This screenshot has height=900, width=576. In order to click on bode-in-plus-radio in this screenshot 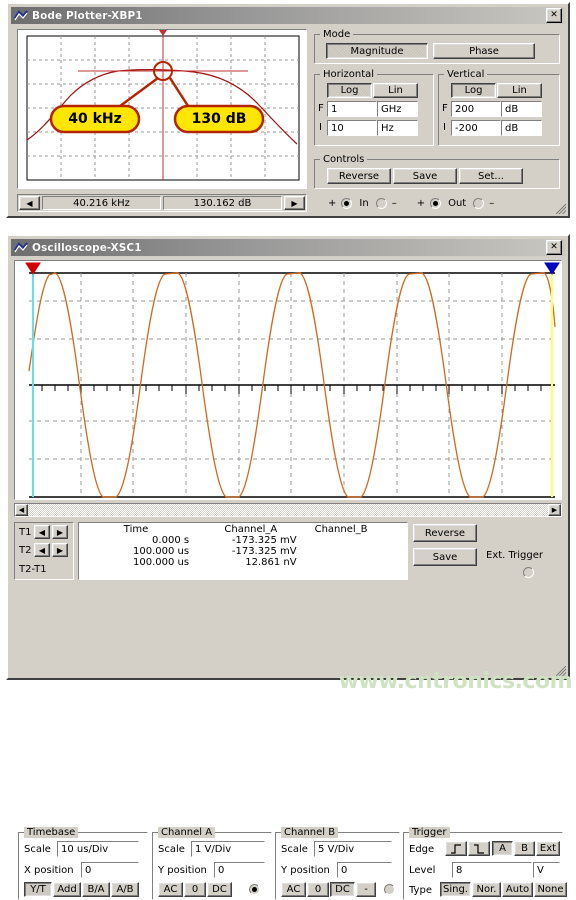, I will do `click(347, 203)`.